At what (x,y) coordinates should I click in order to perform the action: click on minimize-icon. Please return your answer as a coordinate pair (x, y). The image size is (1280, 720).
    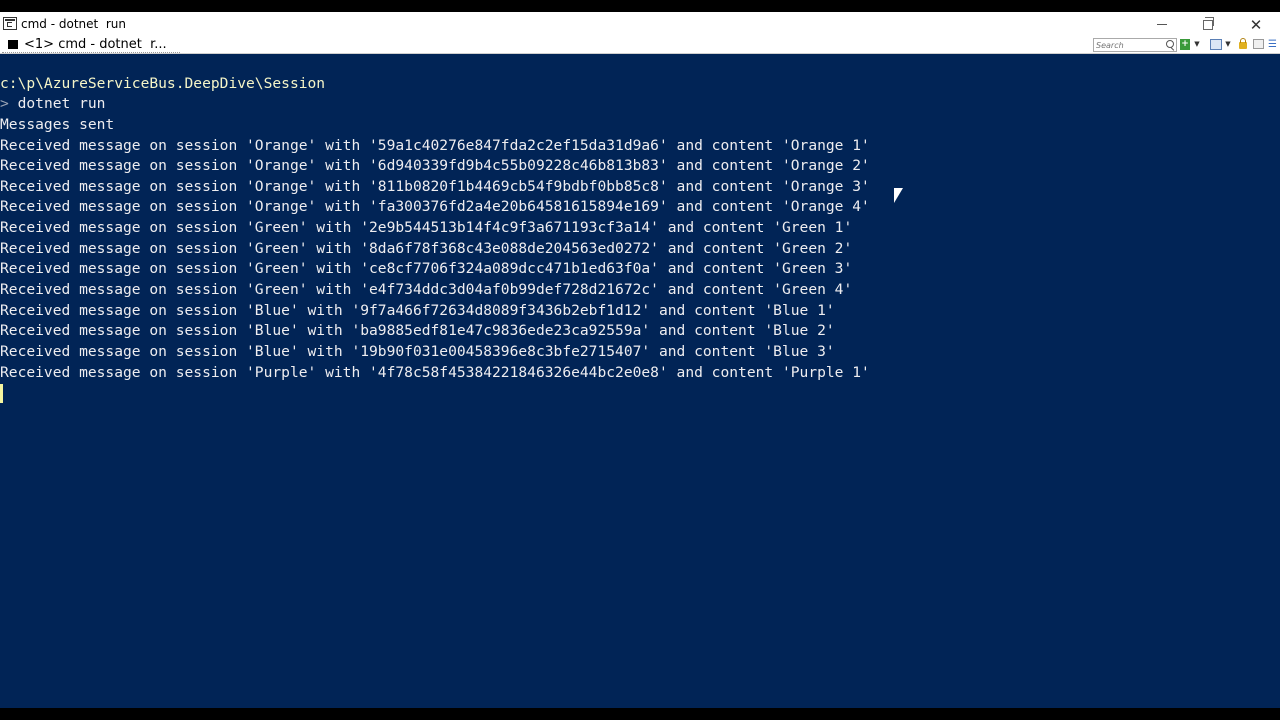
    Looking at the image, I should click on (1162, 24).